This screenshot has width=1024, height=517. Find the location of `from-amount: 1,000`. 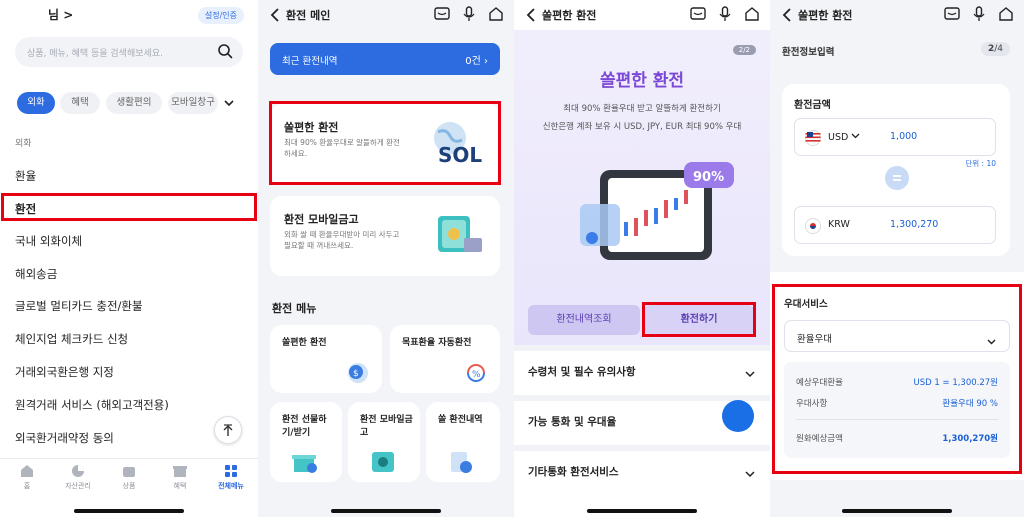

from-amount: 1,000 is located at coordinates (903, 136).